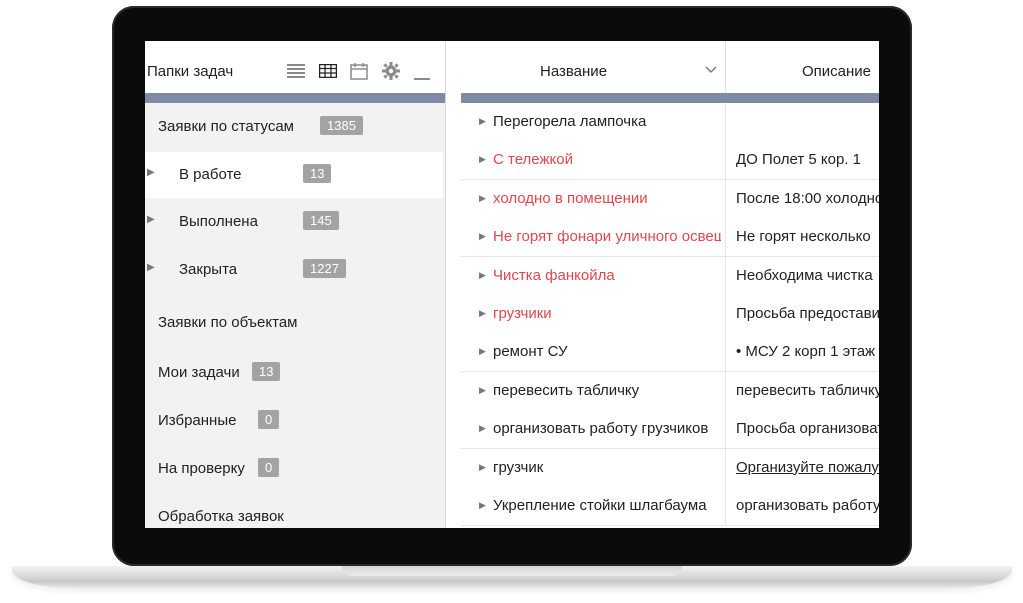  Describe the element at coordinates (295, 222) in the screenshot. I see `folder-item: ▶ Выполнена 145` at that location.